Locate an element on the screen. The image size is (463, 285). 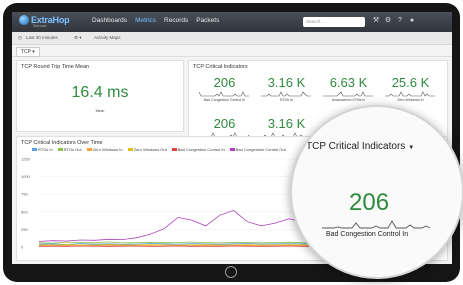
user-icon: ● is located at coordinates (412, 21).